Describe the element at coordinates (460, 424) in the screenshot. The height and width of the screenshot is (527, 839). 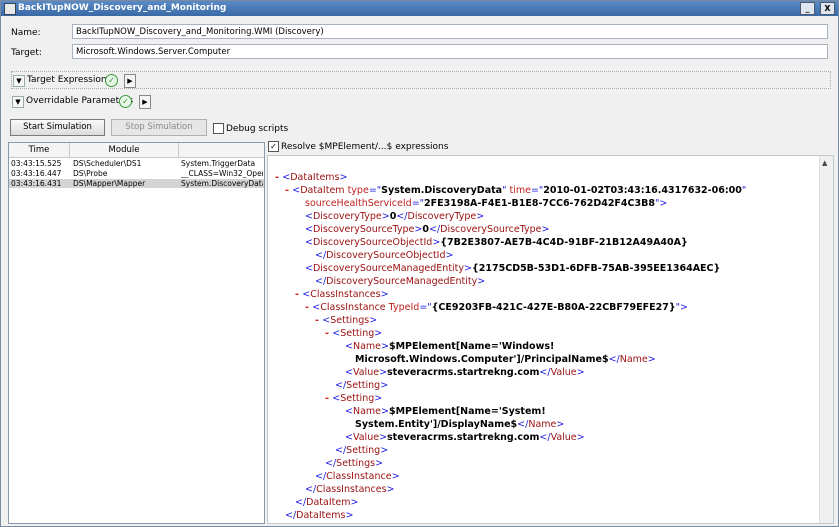
I see `xml-line: System.Entity']/DisplayName$</Name>` at that location.